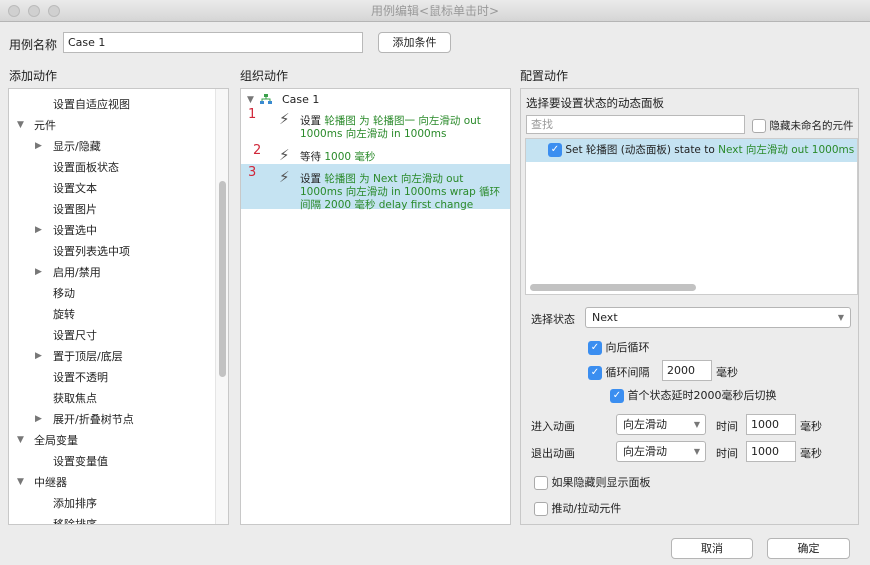 This screenshot has height=565, width=870. I want to click on interval-unit: 毫秒, so click(727, 372).